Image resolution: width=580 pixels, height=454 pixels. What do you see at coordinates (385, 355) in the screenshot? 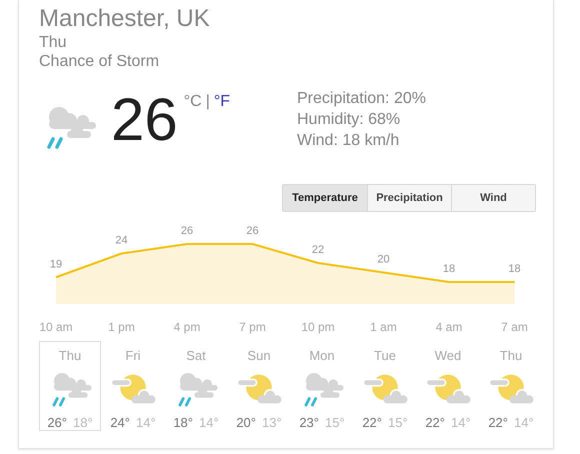
I see `day-name: Tue` at bounding box center [385, 355].